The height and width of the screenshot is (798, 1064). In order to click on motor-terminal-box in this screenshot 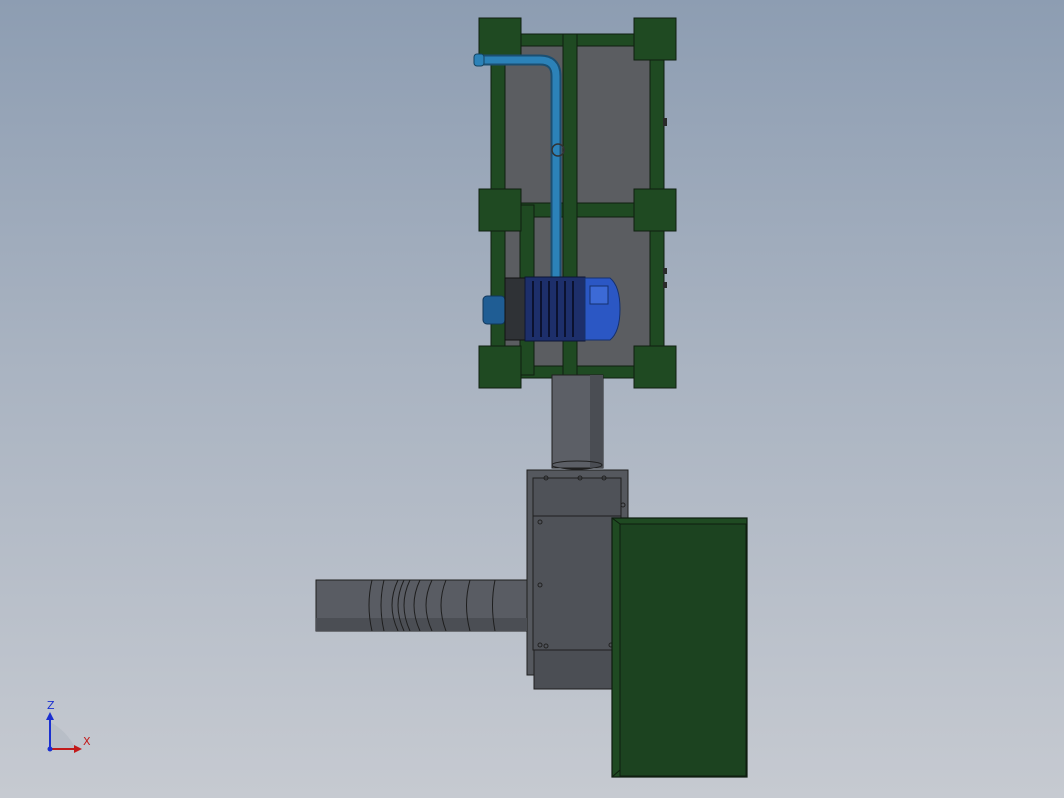, I will do `click(599, 295)`.